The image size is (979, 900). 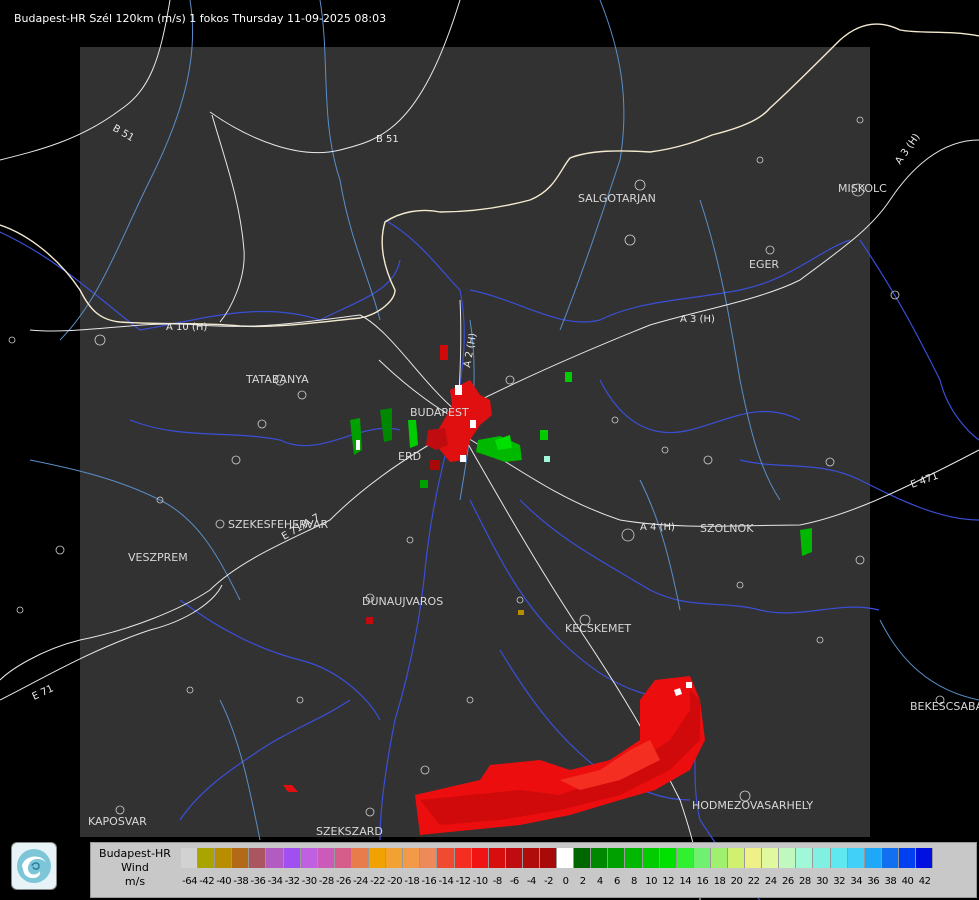 I want to click on legend-label: 38, so click(x=890, y=881).